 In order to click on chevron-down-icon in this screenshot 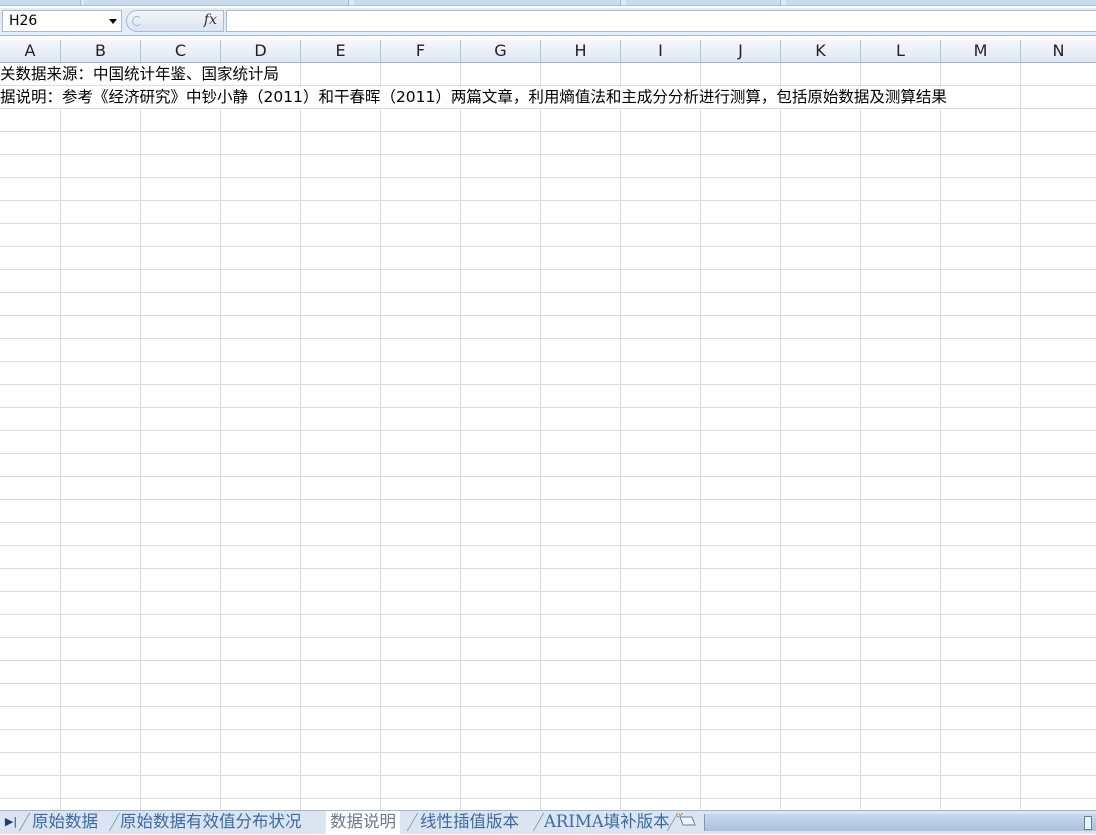, I will do `click(113, 21)`.